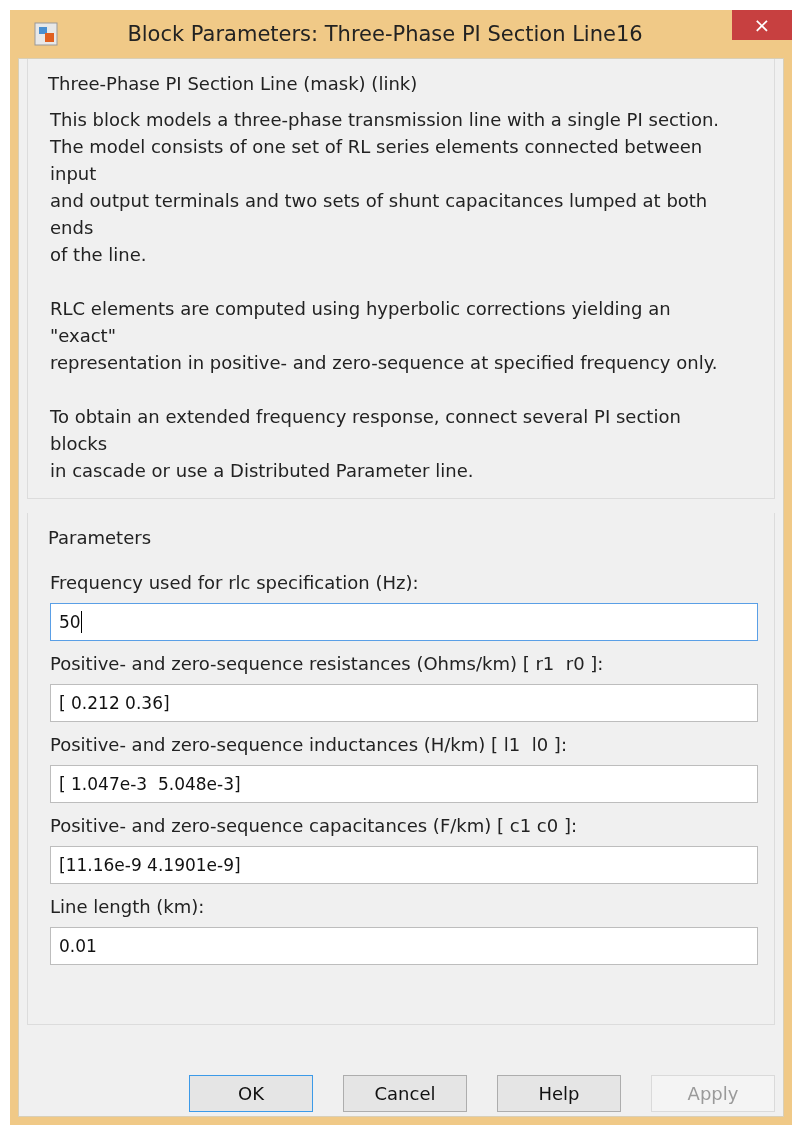 The width and height of the screenshot is (792, 1132). I want to click on field-label: Positive- and zero-sequence resistances (Ohms/km) [ r1 r0 ]:, so click(327, 663).